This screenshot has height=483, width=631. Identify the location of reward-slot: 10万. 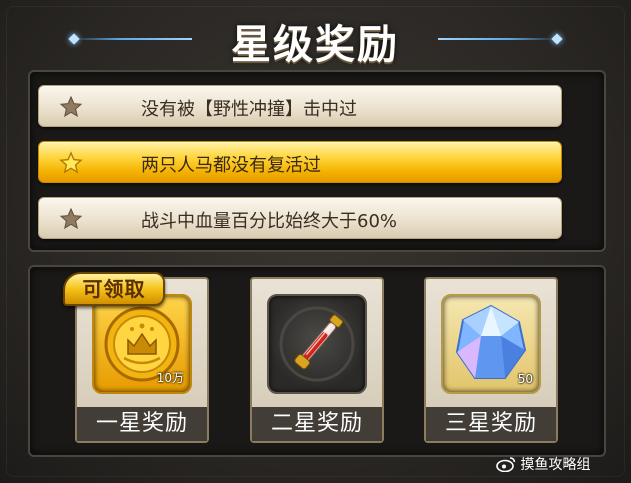
(142, 344).